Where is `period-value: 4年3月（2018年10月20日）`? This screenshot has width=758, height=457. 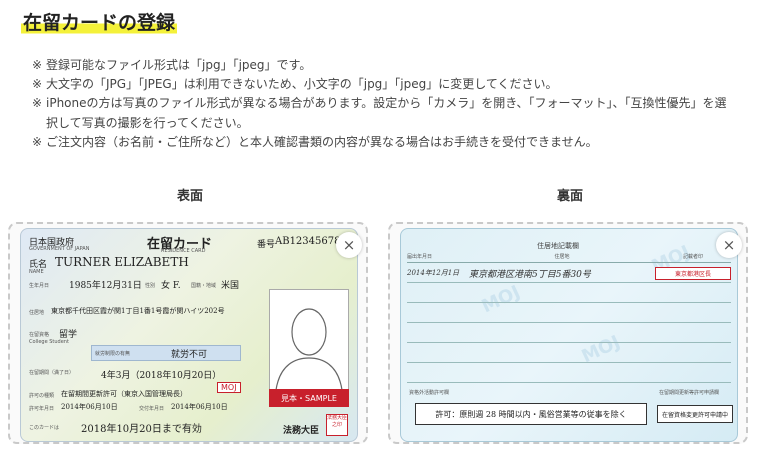 period-value: 4年3月（2018年10月20日） is located at coordinates (161, 376).